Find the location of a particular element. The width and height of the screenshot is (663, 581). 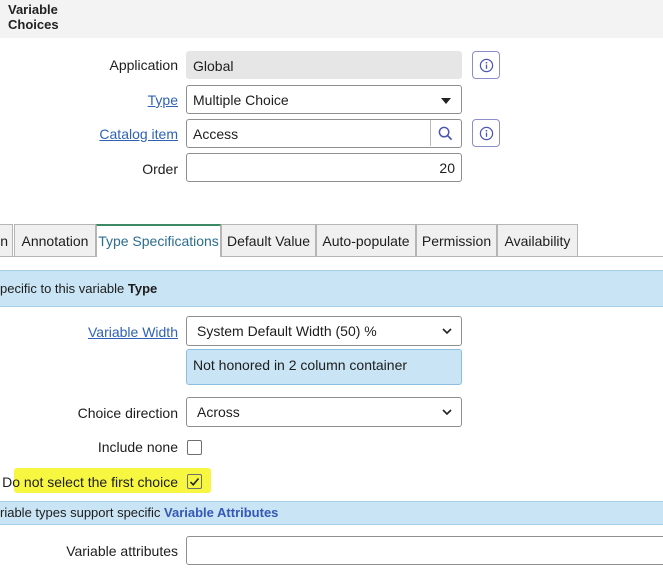

checkmark-icon is located at coordinates (194, 481).